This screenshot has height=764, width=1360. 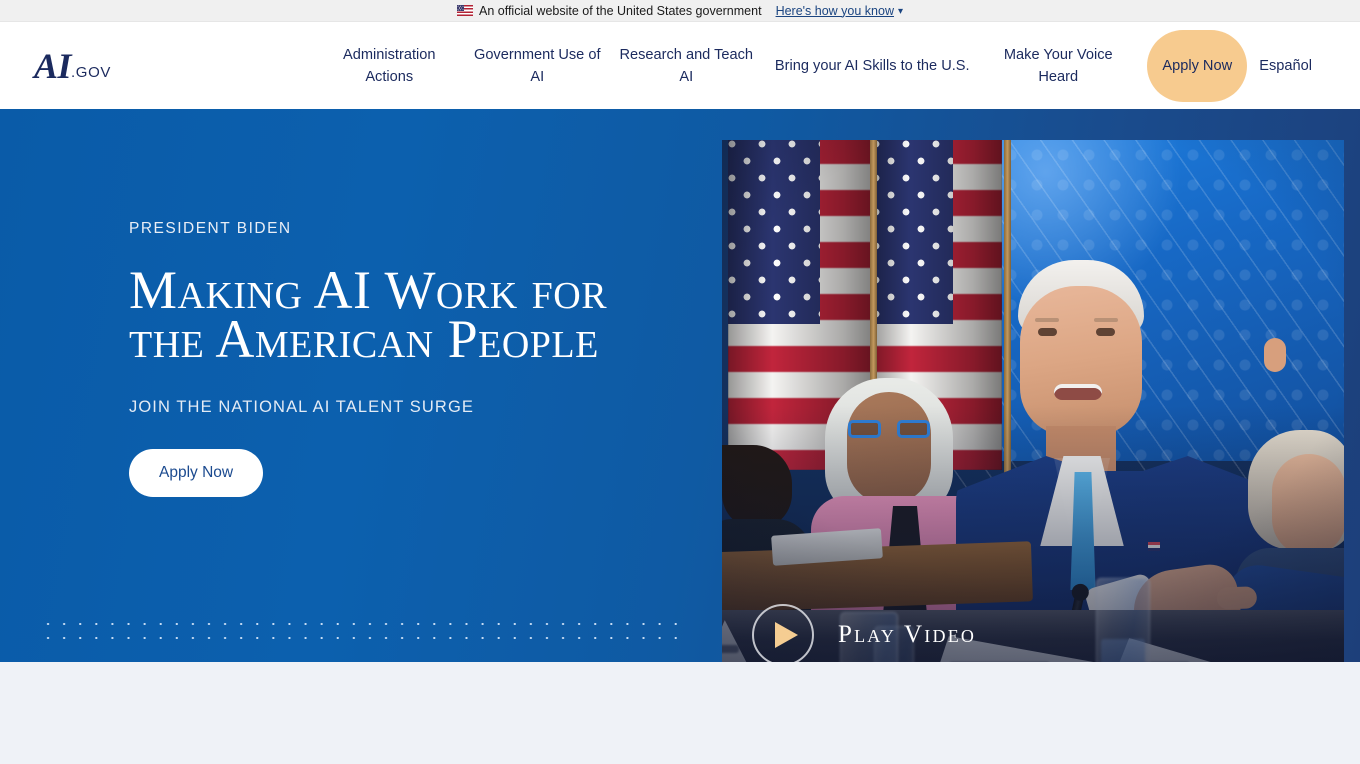 I want to click on hero-subtitle: JOIN THE NATIONAL AI TALENT SURGE, so click(x=301, y=407).